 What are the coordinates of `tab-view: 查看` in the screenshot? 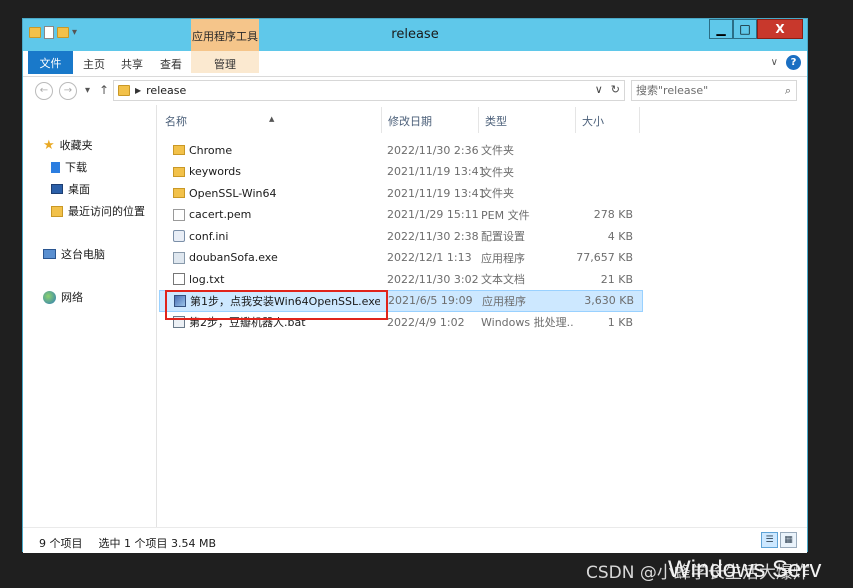 It's located at (171, 64).